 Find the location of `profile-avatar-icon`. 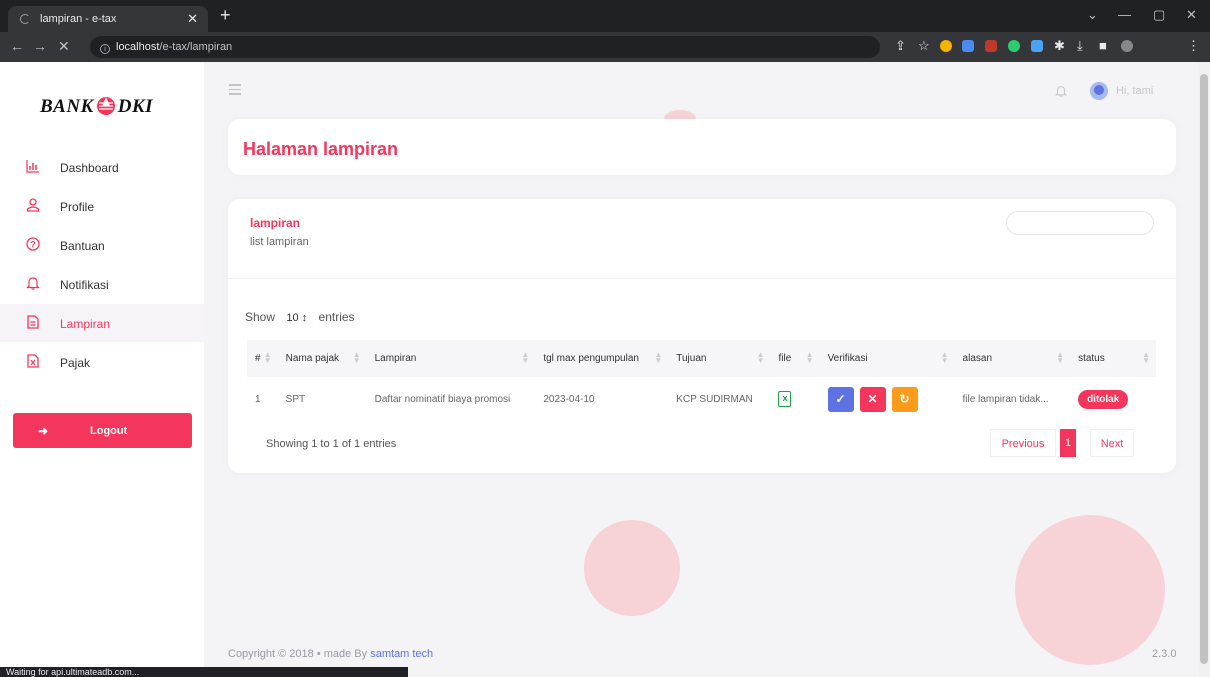

profile-avatar-icon is located at coordinates (1127, 46).